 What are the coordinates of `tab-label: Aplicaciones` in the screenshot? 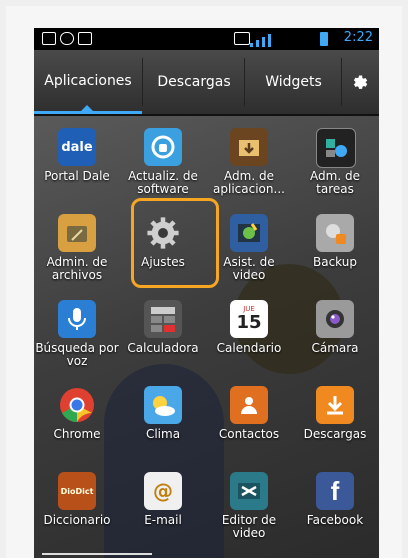 It's located at (88, 80).